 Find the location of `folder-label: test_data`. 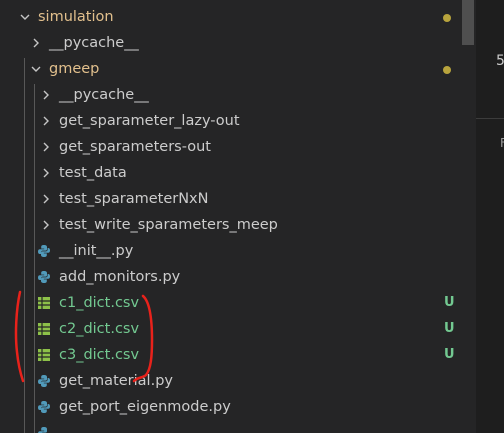

folder-label: test_data is located at coordinates (93, 173).